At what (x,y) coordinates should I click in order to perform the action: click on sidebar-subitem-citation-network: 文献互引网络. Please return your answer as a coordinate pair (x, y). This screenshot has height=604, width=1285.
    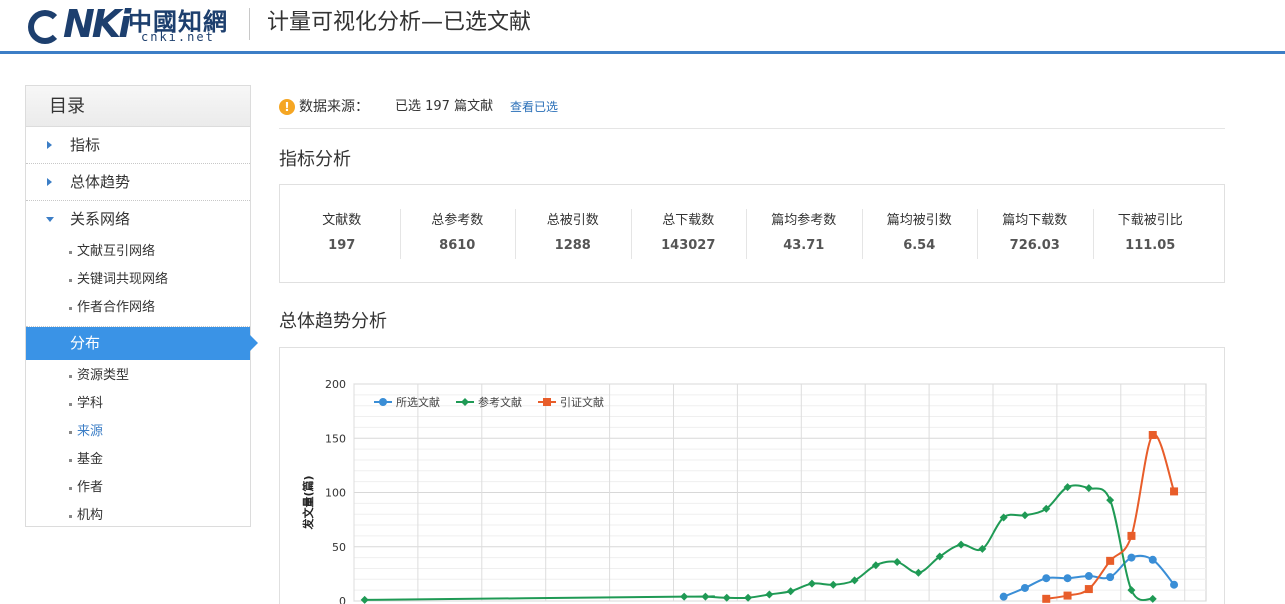
    Looking at the image, I should click on (138, 252).